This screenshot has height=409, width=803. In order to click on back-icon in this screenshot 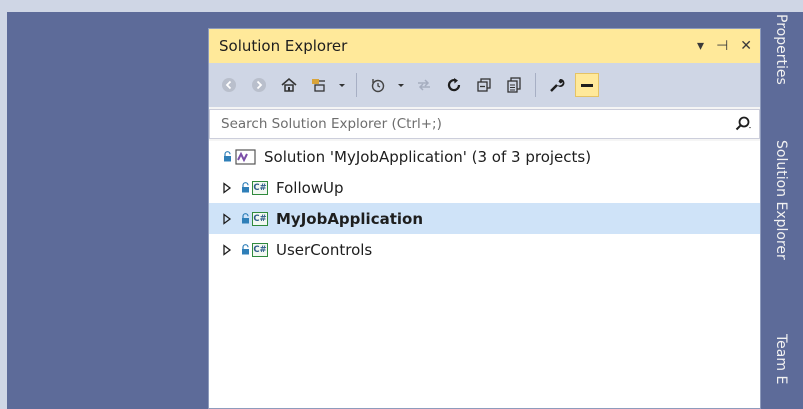, I will do `click(229, 85)`.